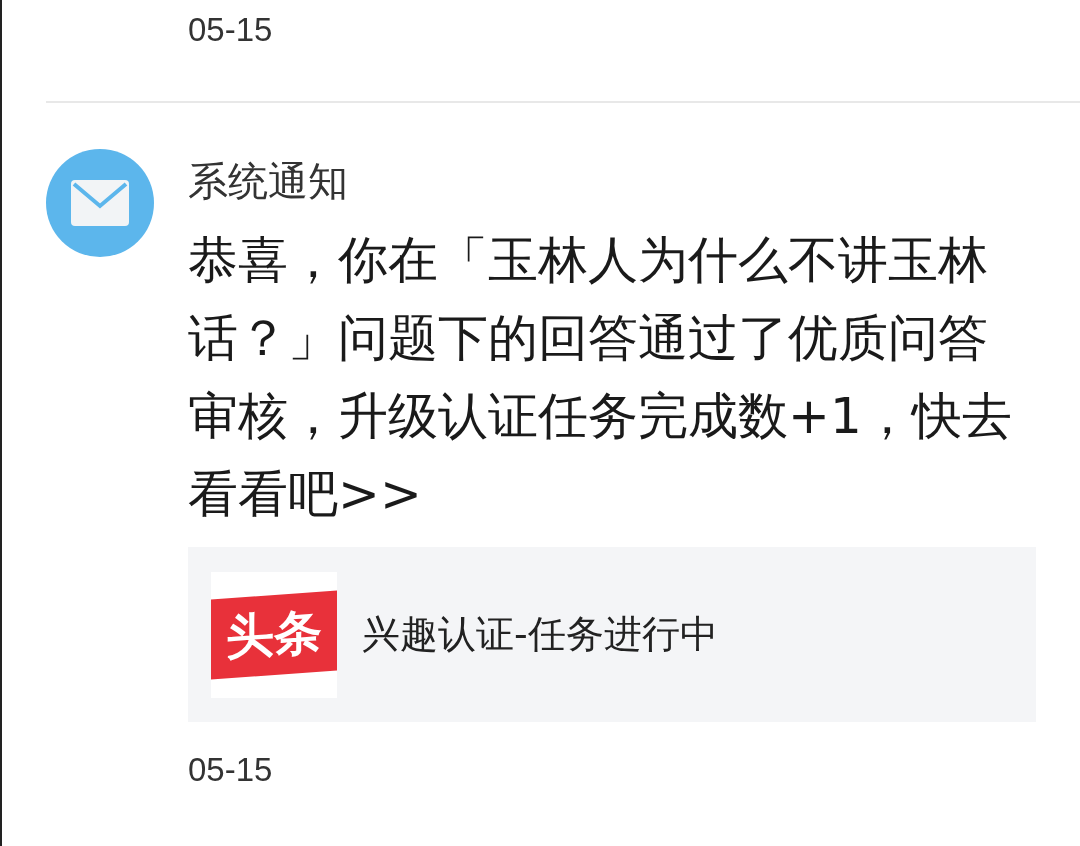  Describe the element at coordinates (540, 634) in the screenshot. I see `card-title: 兴趣认证-任务进行中` at that location.